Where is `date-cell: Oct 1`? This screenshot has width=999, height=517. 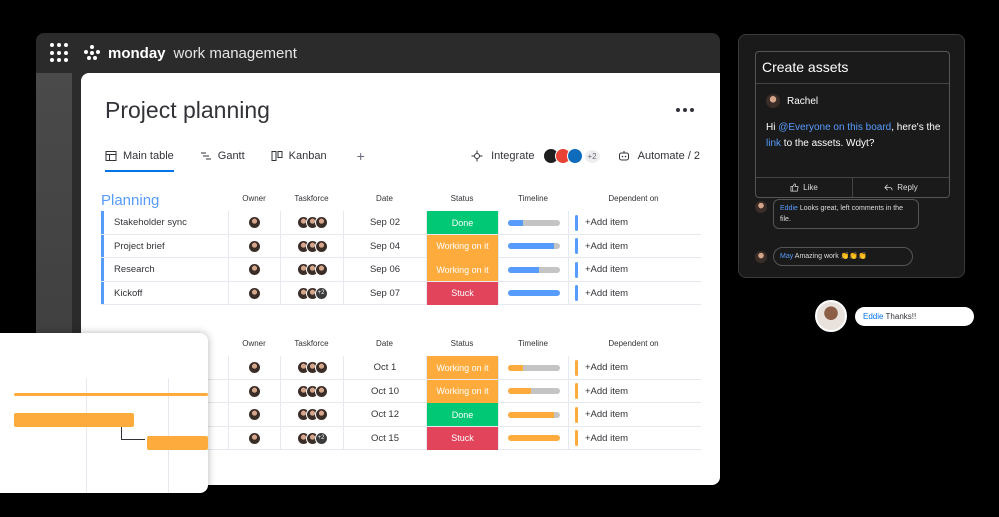 date-cell: Oct 1 is located at coordinates (384, 367).